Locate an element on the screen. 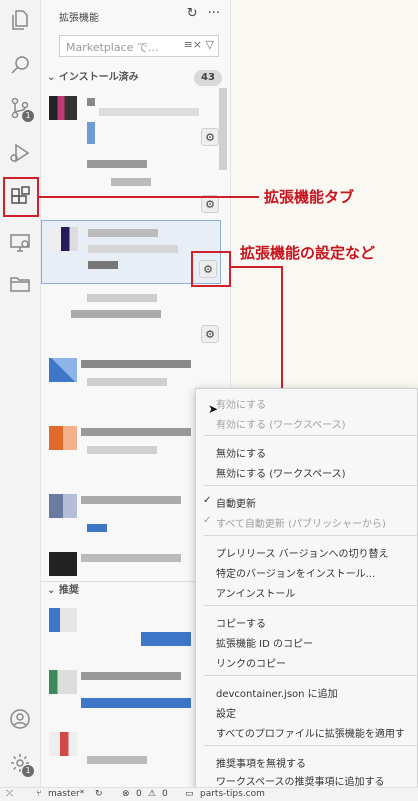  menu-item-copy-link: リンクのコピー is located at coordinates (251, 662).